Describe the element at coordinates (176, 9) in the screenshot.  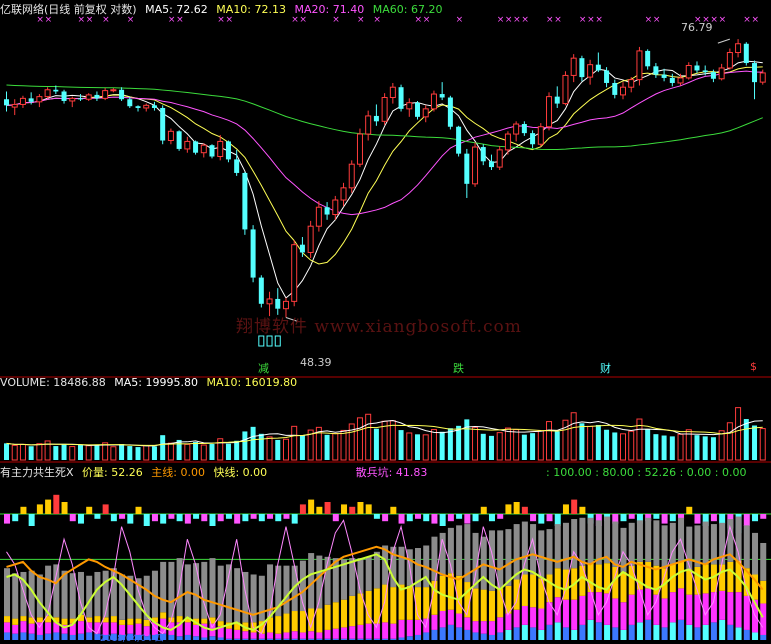
I see `ma5-readout: MA5: 72.62` at that location.